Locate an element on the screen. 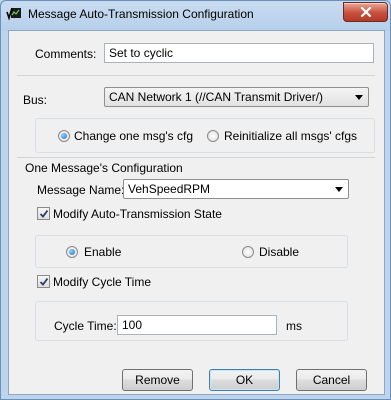 The image size is (391, 400). disable-radio is located at coordinates (248, 252).